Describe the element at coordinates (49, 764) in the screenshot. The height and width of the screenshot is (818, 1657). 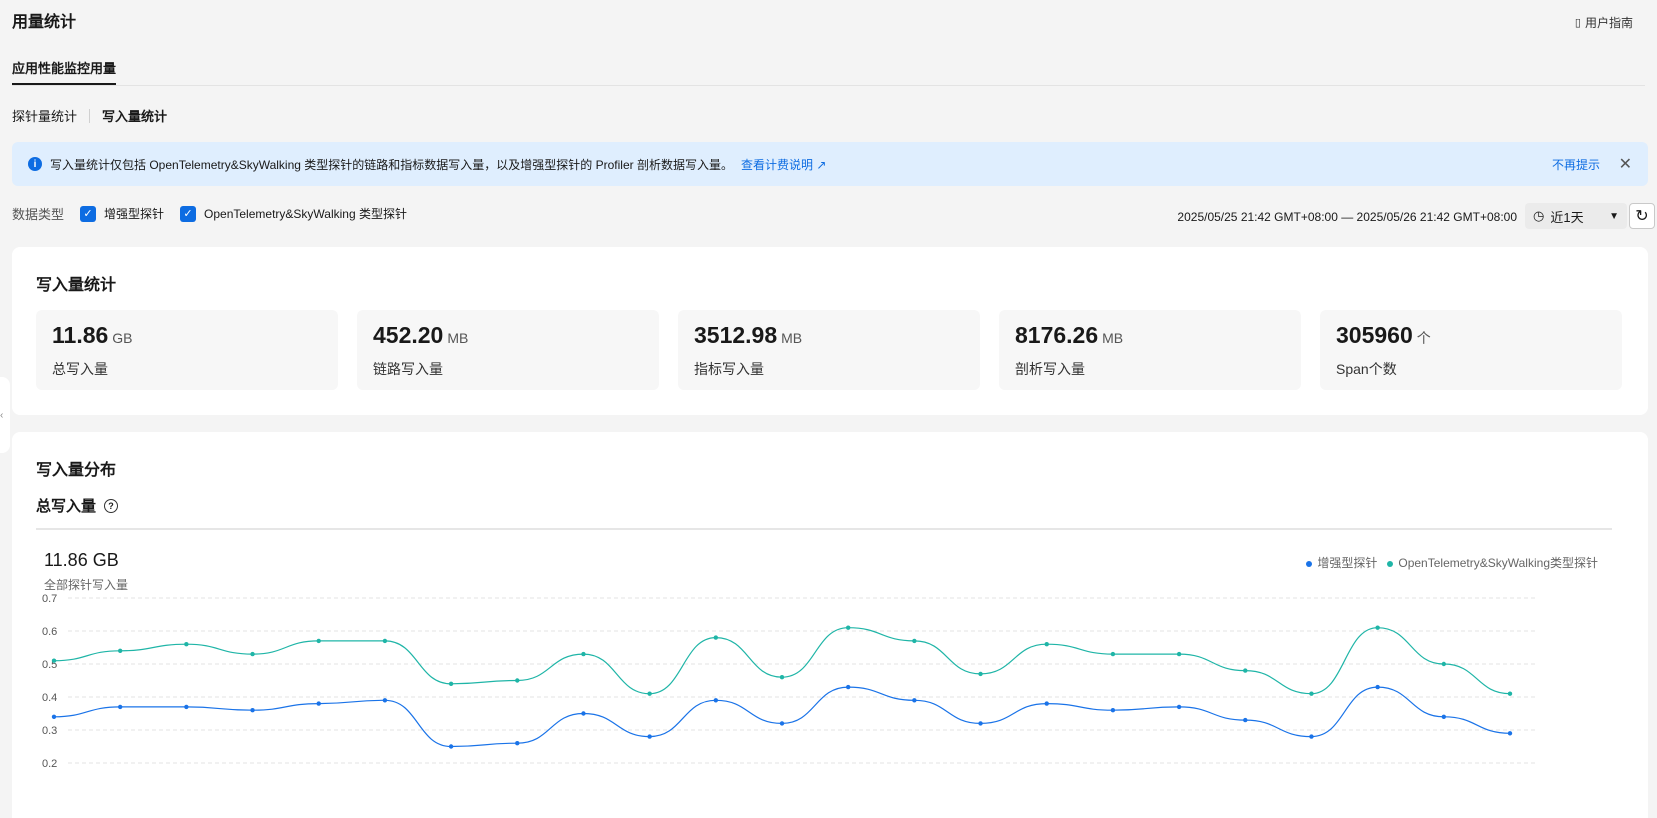
I see `y-tick-label: 0.2` at that location.